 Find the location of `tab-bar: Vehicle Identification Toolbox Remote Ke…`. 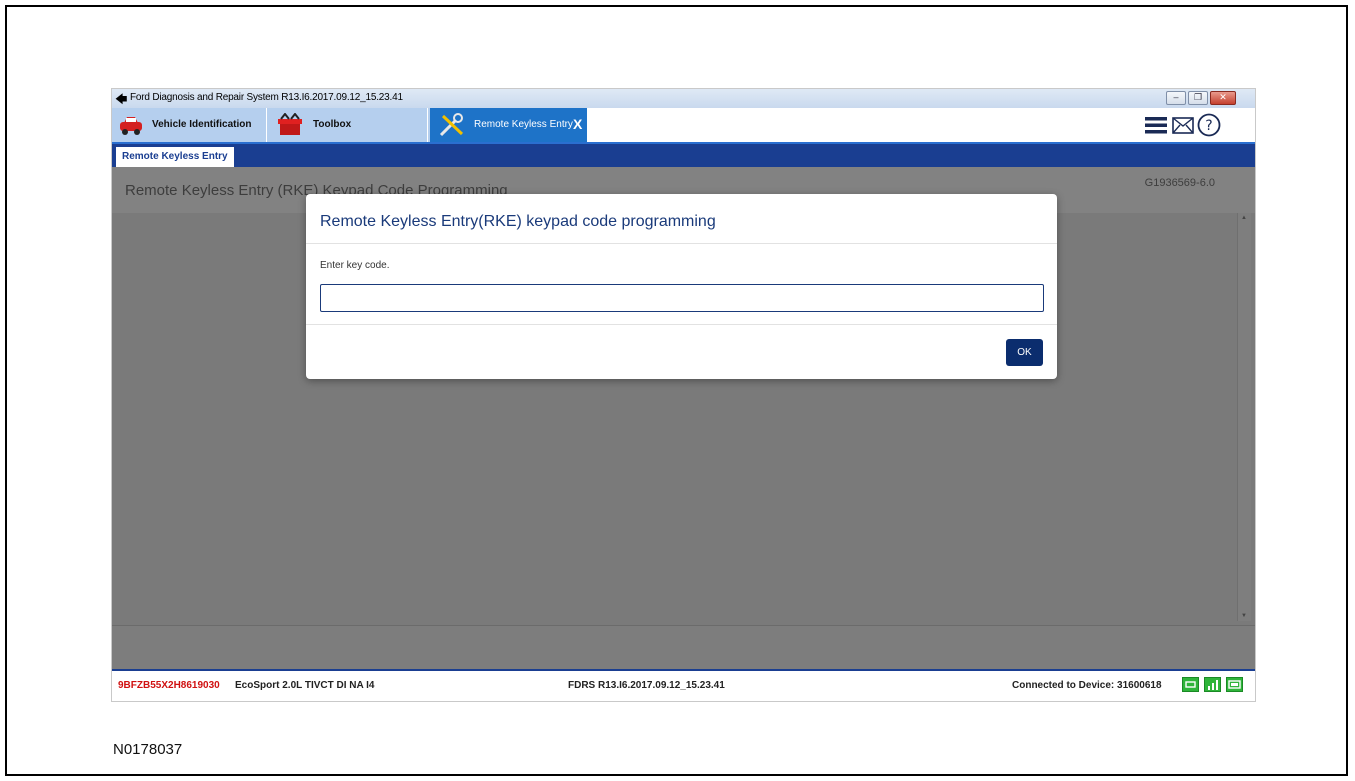

tab-bar: Vehicle Identification Toolbox Remote Ke… is located at coordinates (683, 125).